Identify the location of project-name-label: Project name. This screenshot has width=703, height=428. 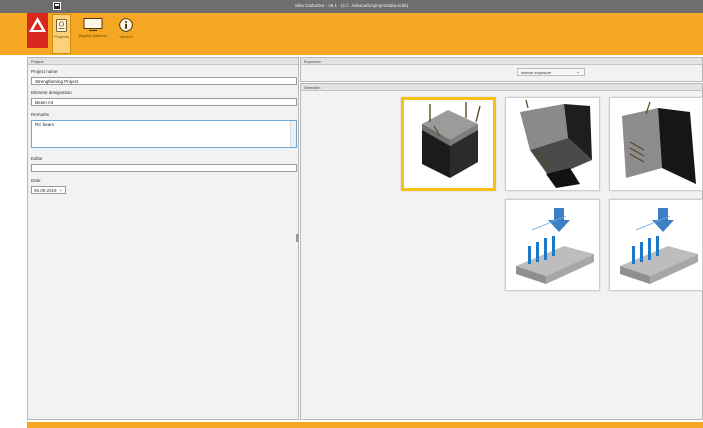
(44, 71).